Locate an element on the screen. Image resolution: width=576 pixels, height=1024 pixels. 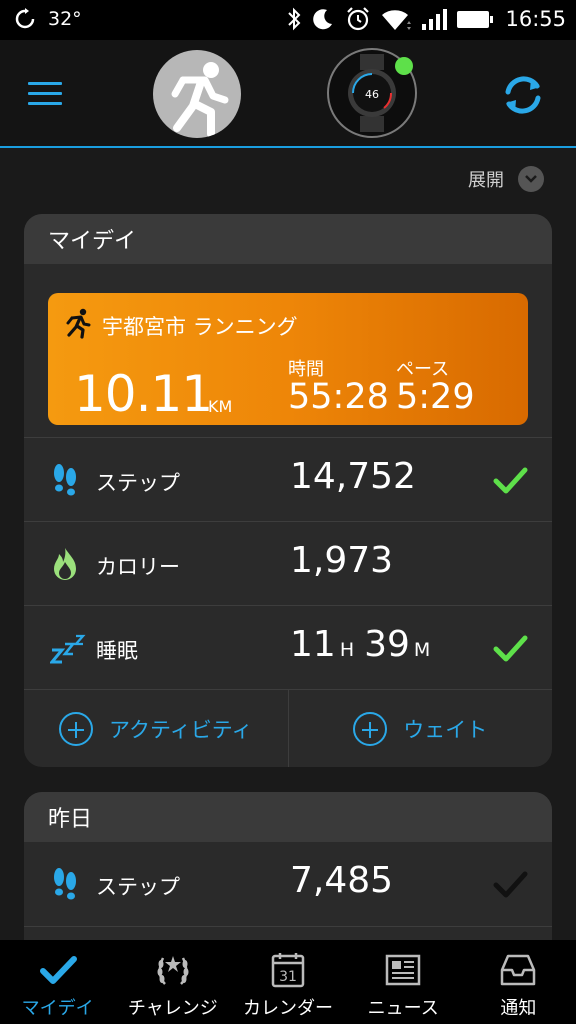
steps-row: ステップ 14,752 is located at coordinates (288, 479).